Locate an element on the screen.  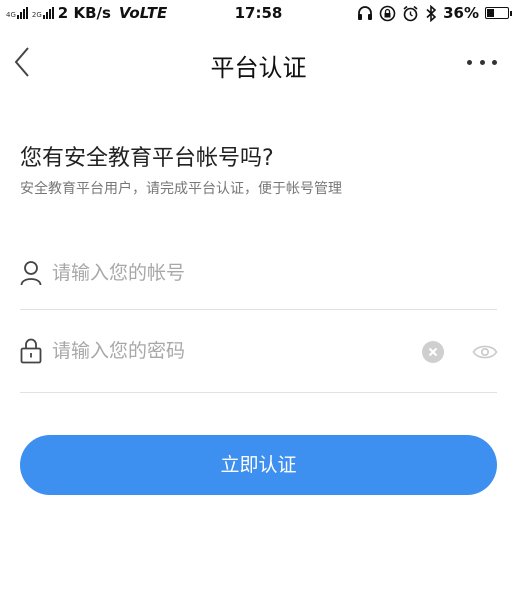
page-title: 平台认证 is located at coordinates (258, 68).